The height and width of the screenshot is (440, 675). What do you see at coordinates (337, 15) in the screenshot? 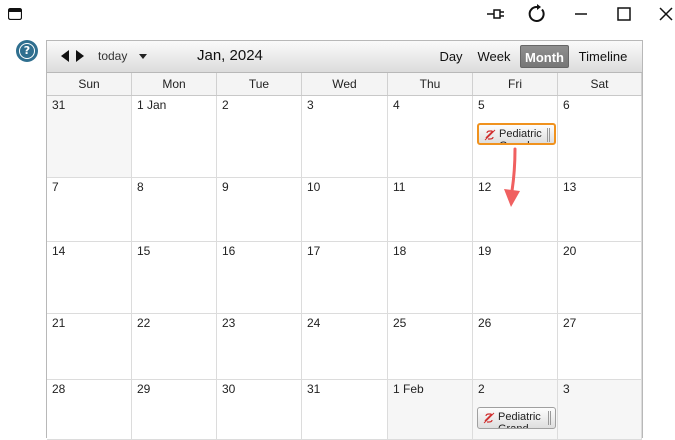
I see `title-bar` at bounding box center [337, 15].